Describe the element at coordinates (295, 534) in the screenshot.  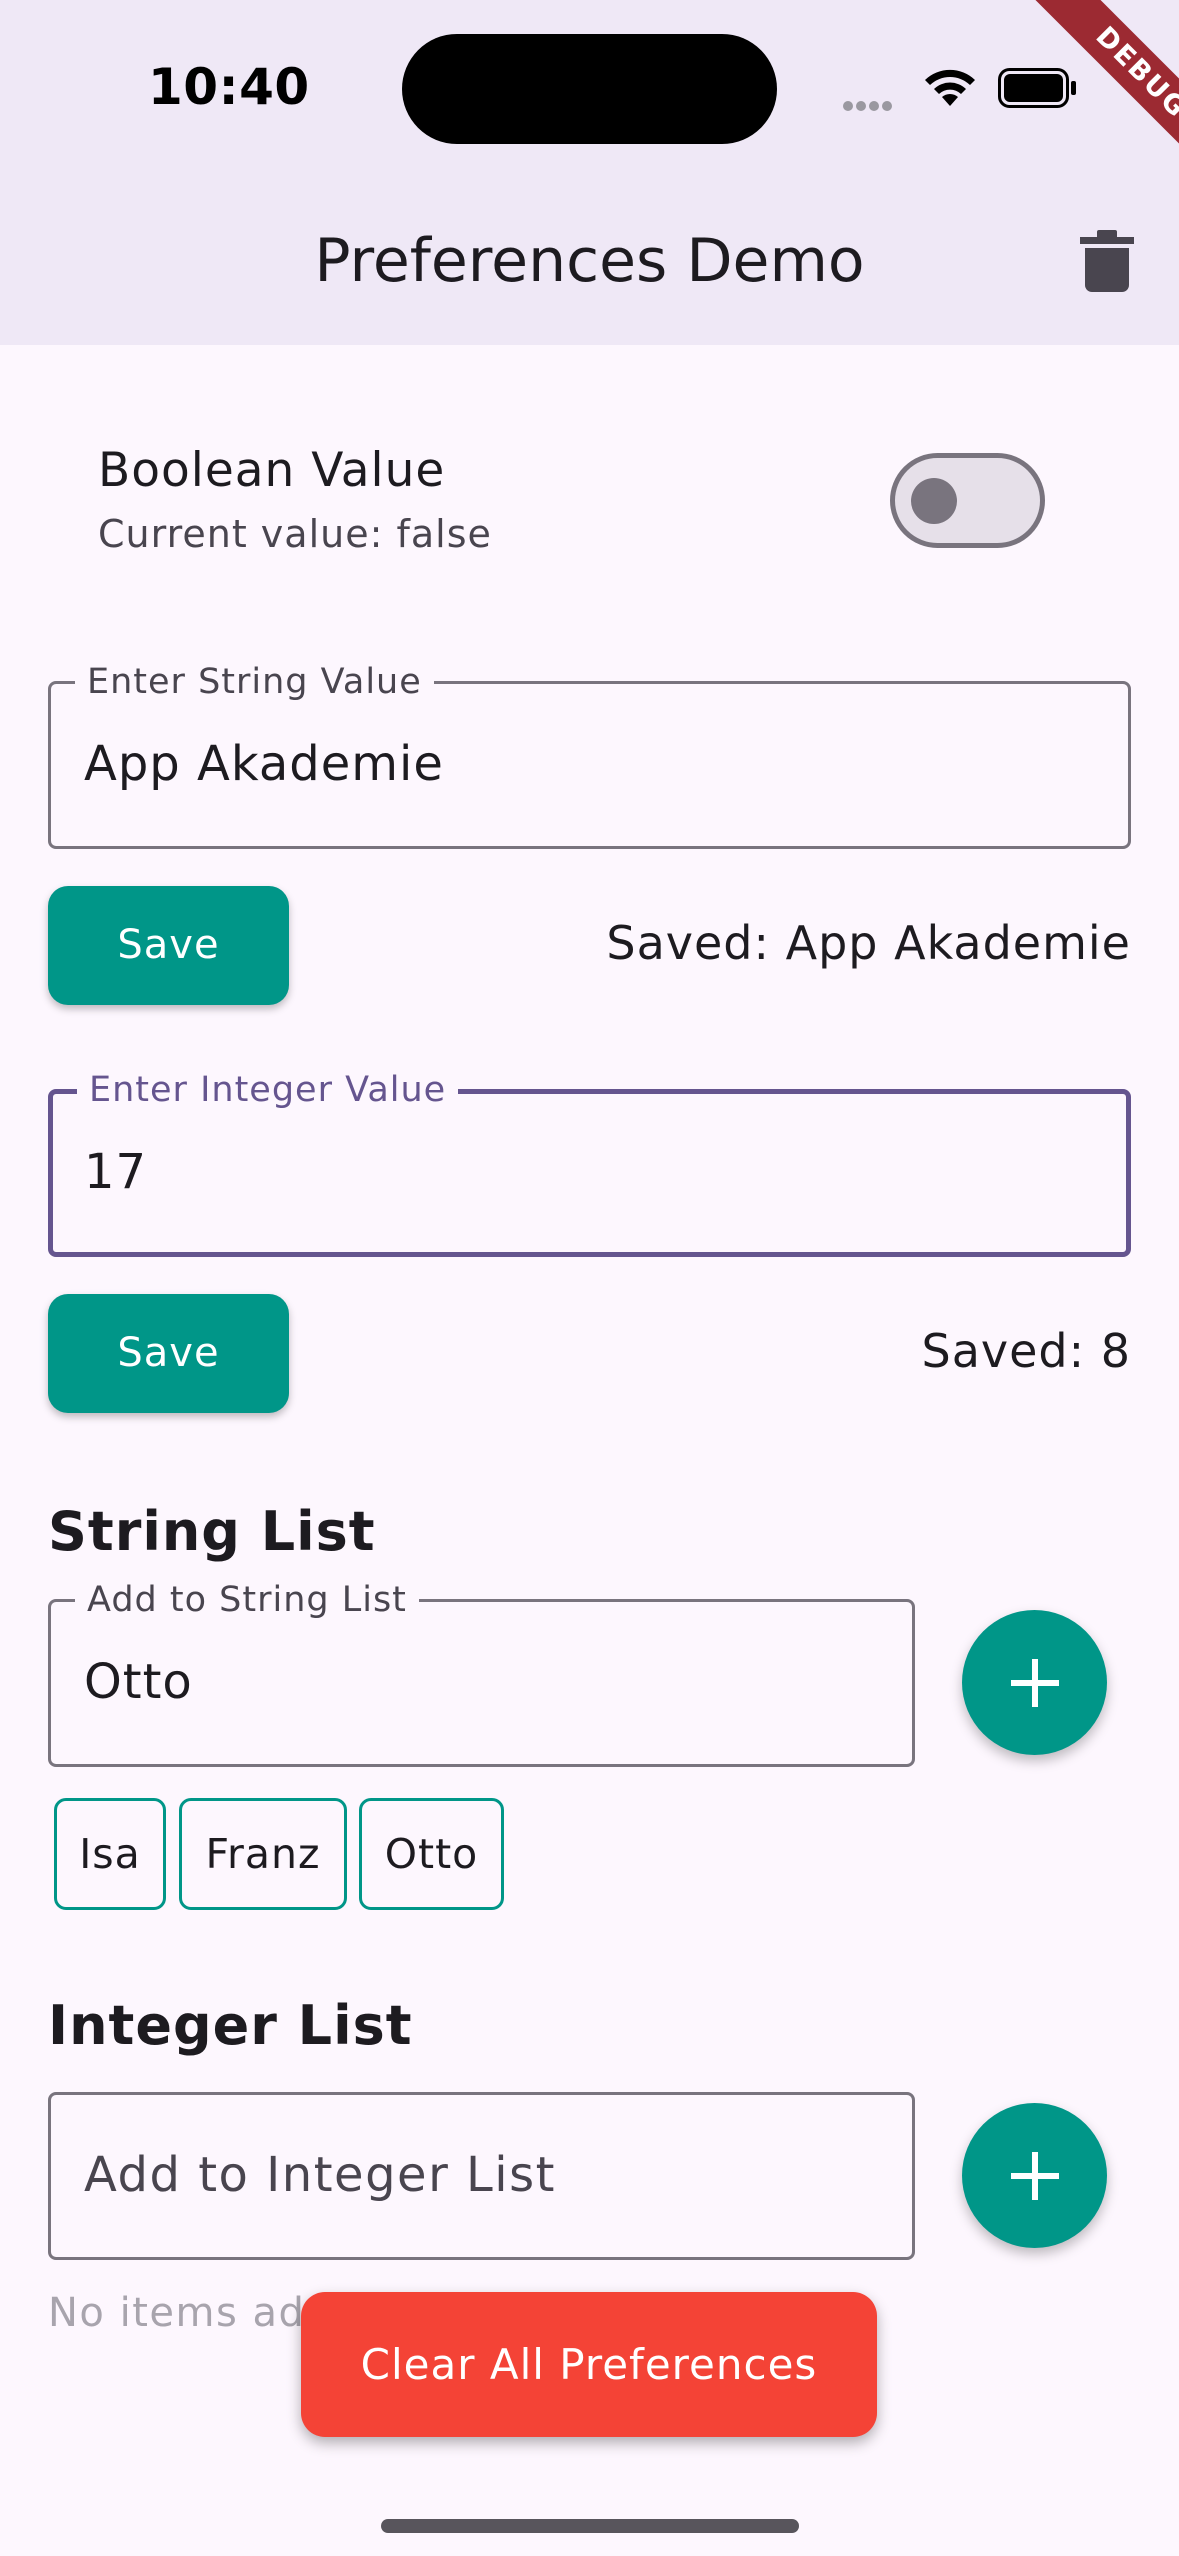
I see `boolean-subtitle: Current value: false` at that location.